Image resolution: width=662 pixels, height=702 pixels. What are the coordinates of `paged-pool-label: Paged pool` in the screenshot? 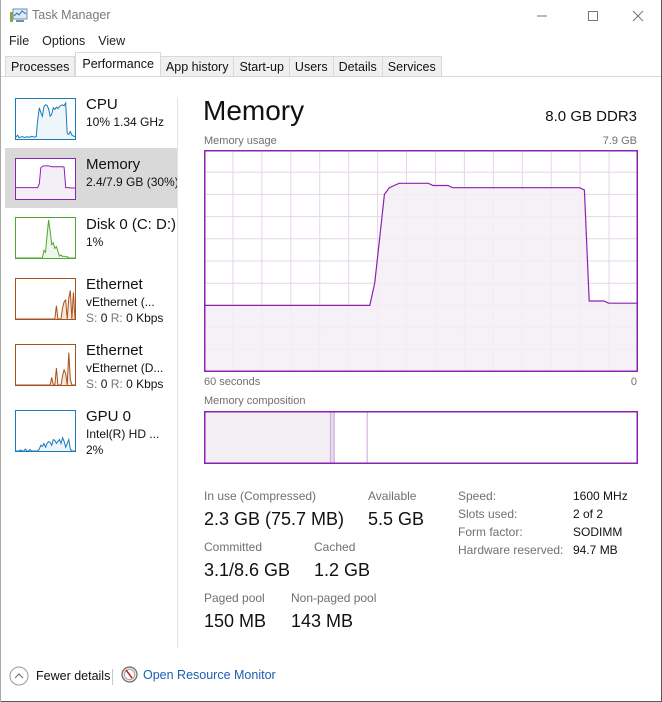 It's located at (234, 598).